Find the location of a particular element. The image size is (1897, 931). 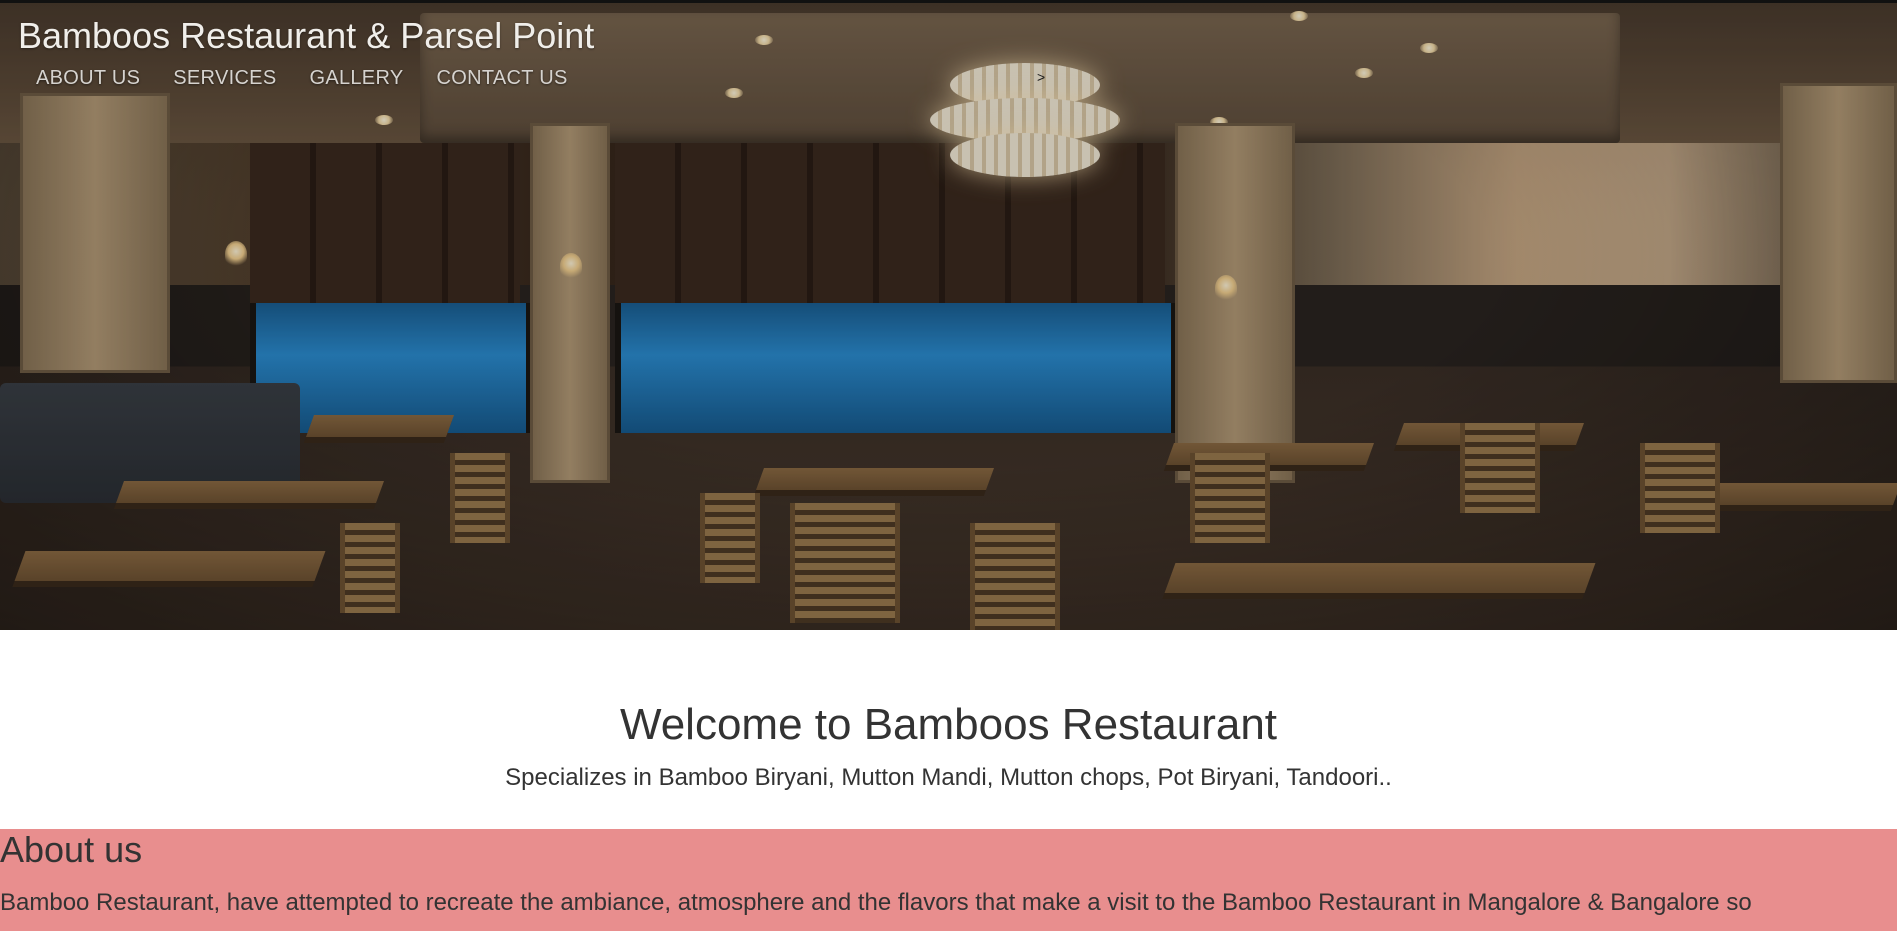

nav-about-us: ABOUT US is located at coordinates (88, 78).